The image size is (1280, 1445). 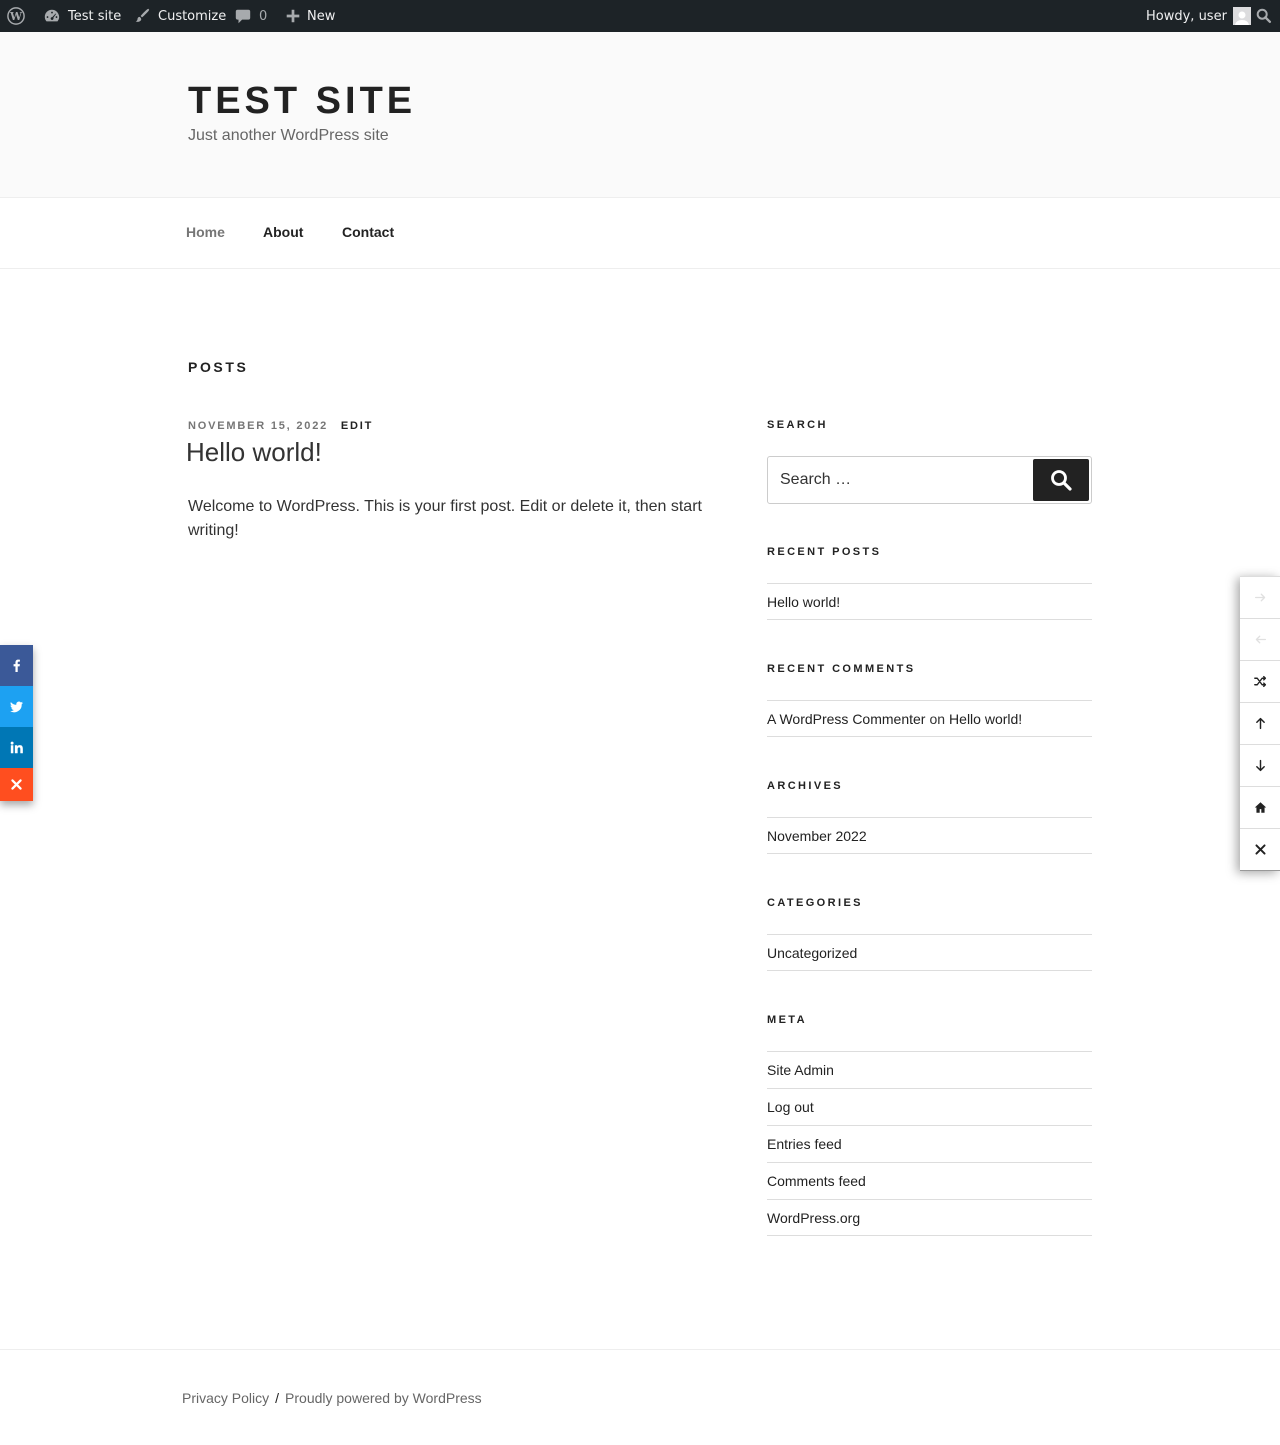 I want to click on previous-post-button, so click(x=1260, y=640).